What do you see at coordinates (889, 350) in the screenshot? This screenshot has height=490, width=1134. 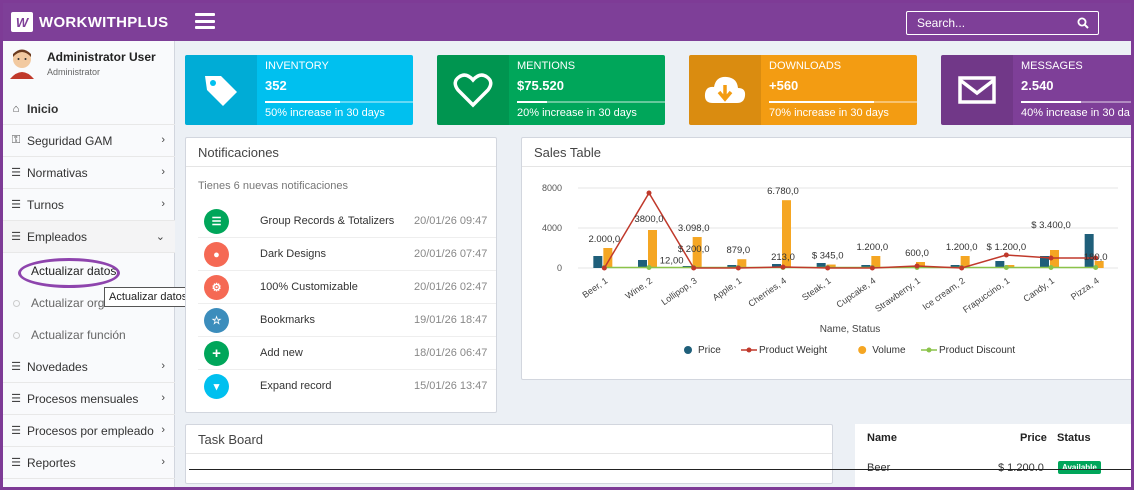 I see `legend-label: Volume` at bounding box center [889, 350].